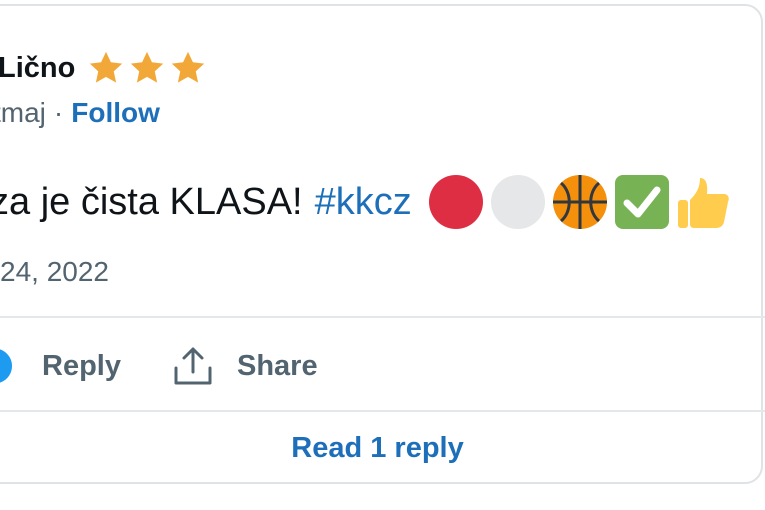  Describe the element at coordinates (81, 366) in the screenshot. I see `reply-button: Reply` at that location.